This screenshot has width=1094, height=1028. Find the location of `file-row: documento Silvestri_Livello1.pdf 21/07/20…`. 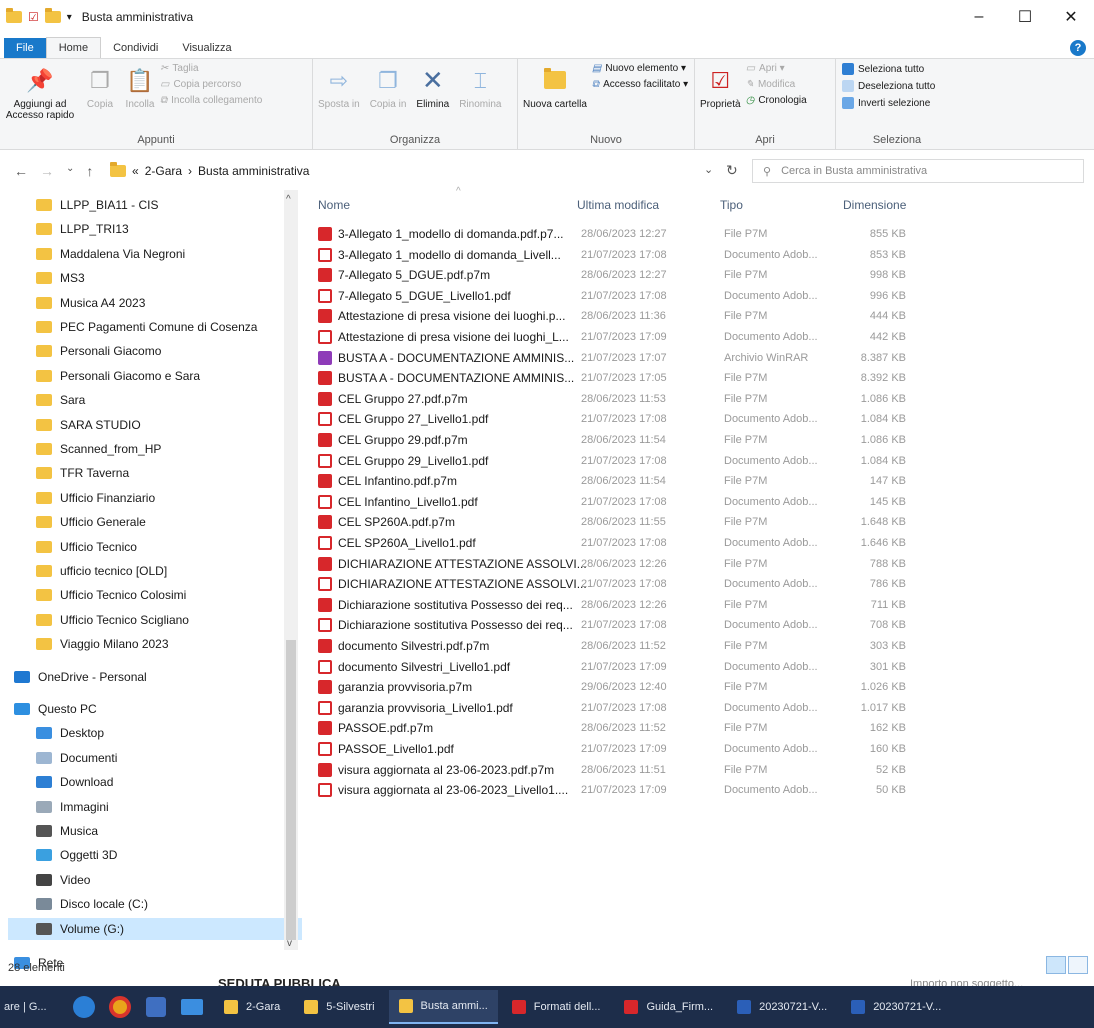

file-row: documento Silvestri_Livello1.pdf 21/07/20… is located at coordinates (612, 667).